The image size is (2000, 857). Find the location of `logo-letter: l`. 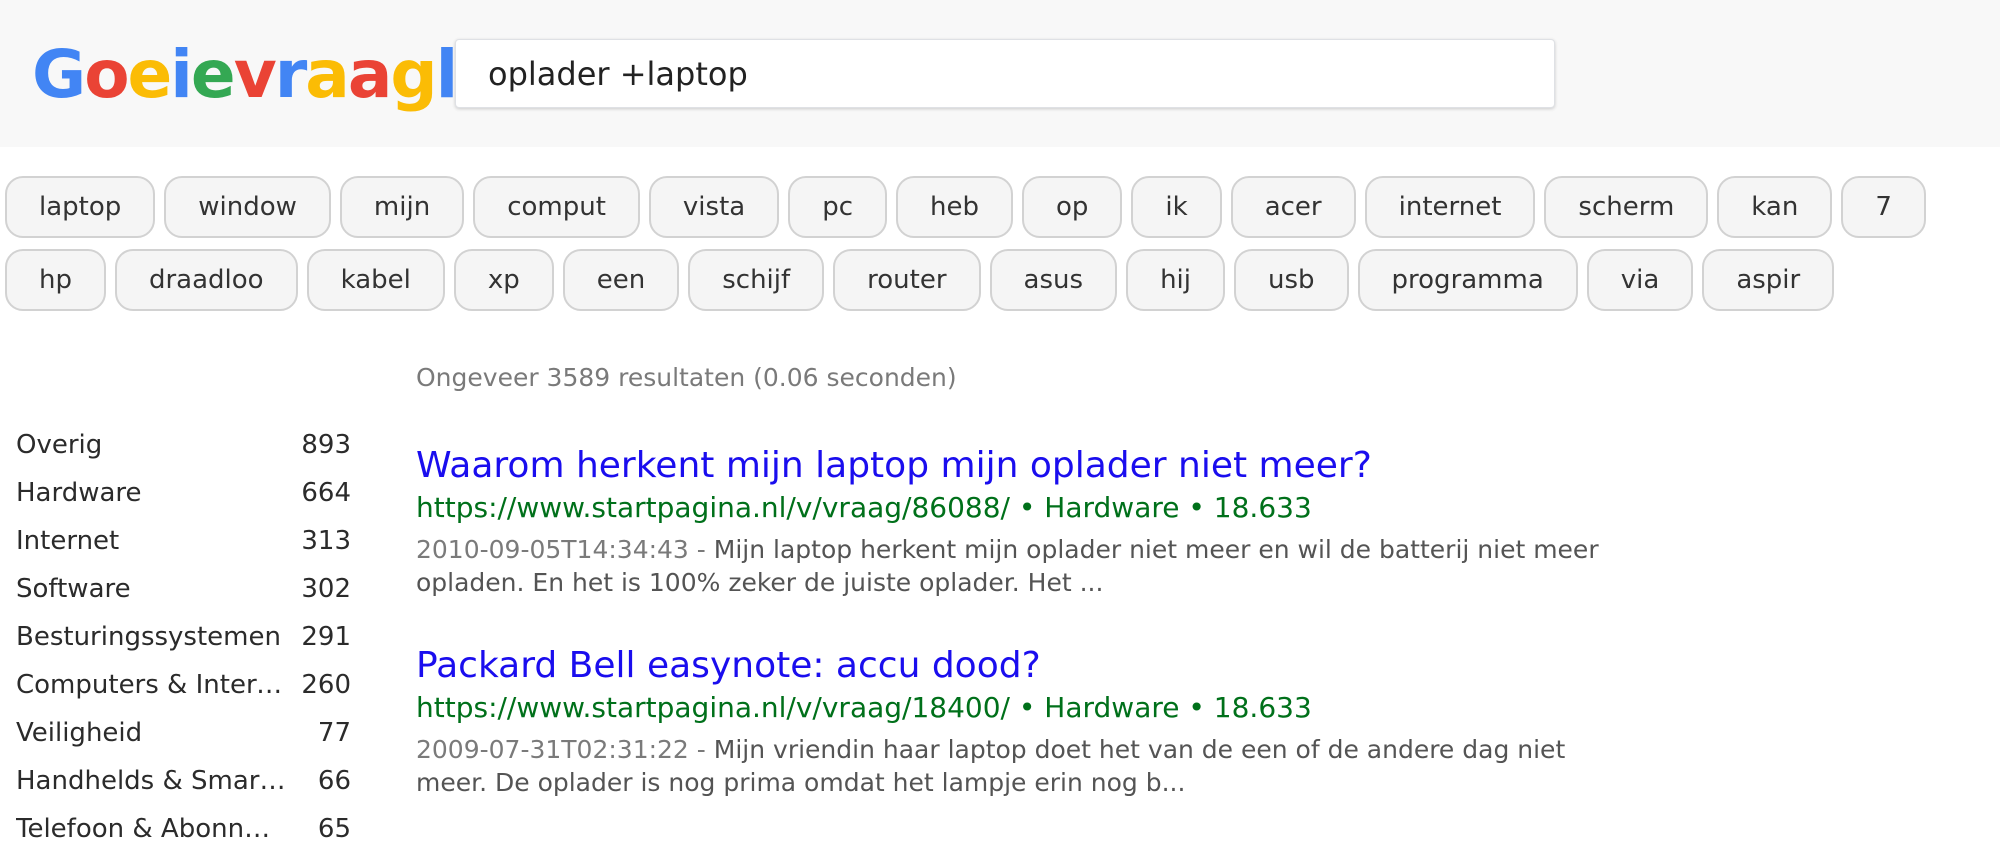

logo-letter: l is located at coordinates (447, 74).